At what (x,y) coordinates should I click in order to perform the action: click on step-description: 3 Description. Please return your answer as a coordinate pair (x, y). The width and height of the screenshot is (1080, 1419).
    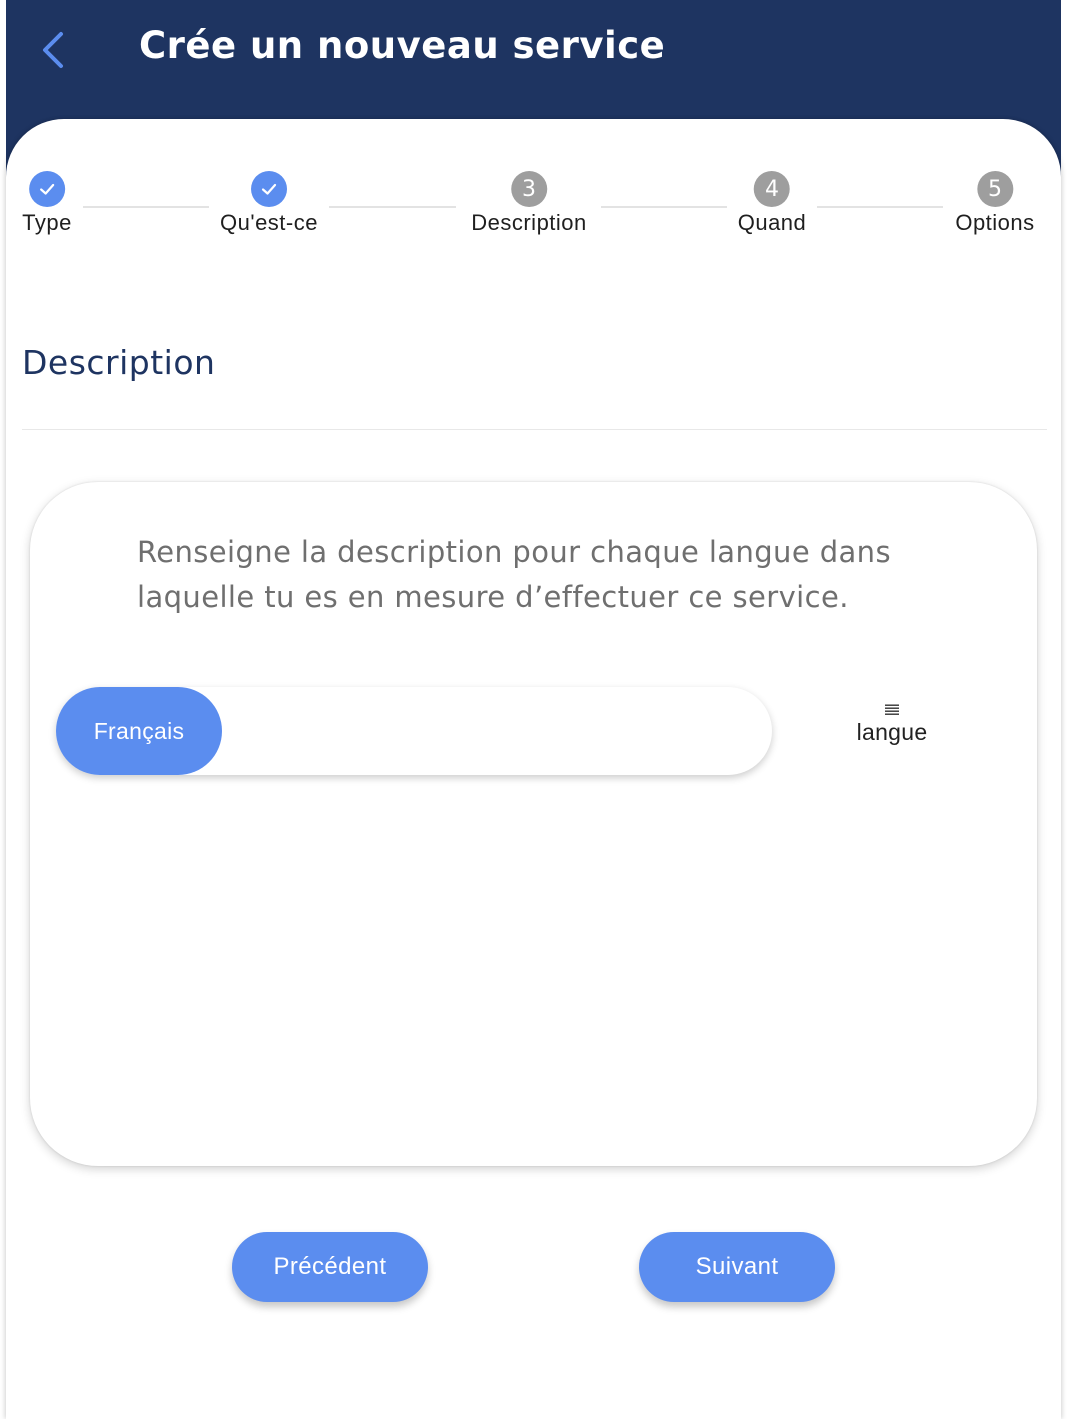
    Looking at the image, I should click on (529, 203).